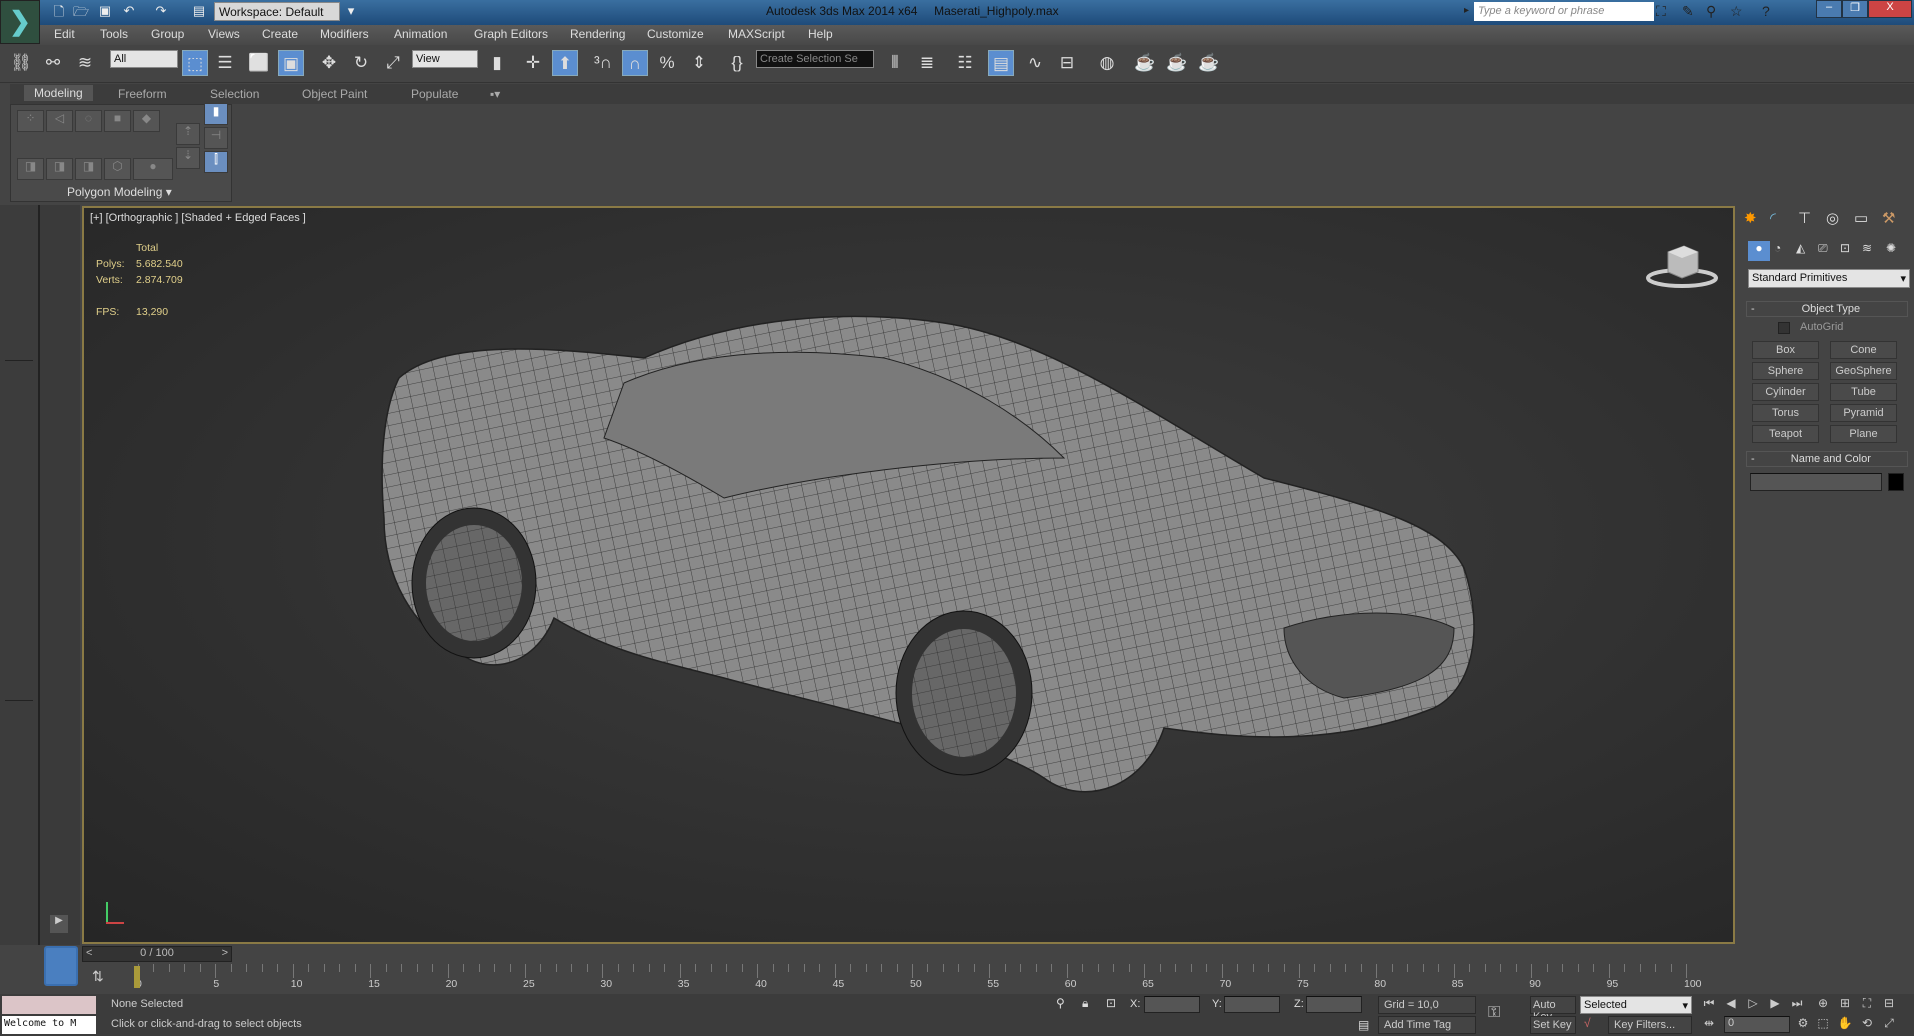  Describe the element at coordinates (1553, 1025) in the screenshot. I see `set-key-button: Set Key` at that location.